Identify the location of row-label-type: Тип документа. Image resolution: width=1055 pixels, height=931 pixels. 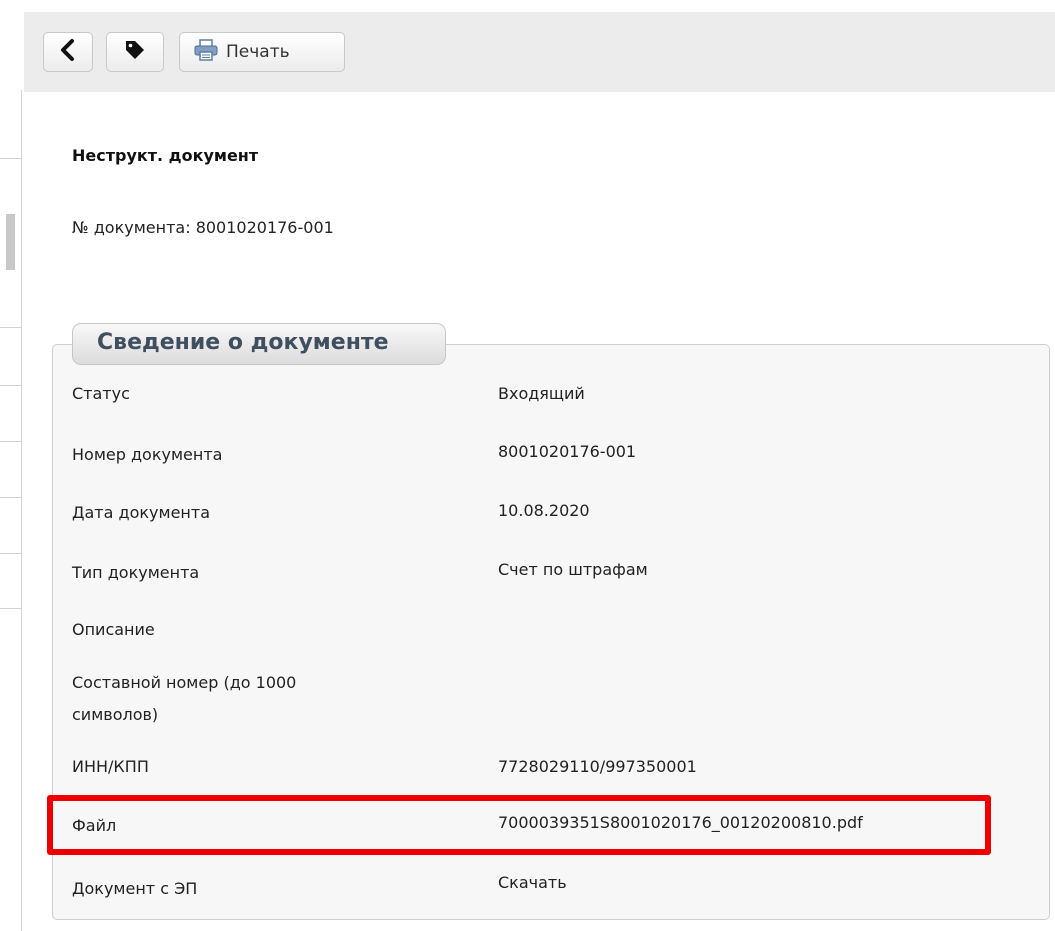
(136, 572).